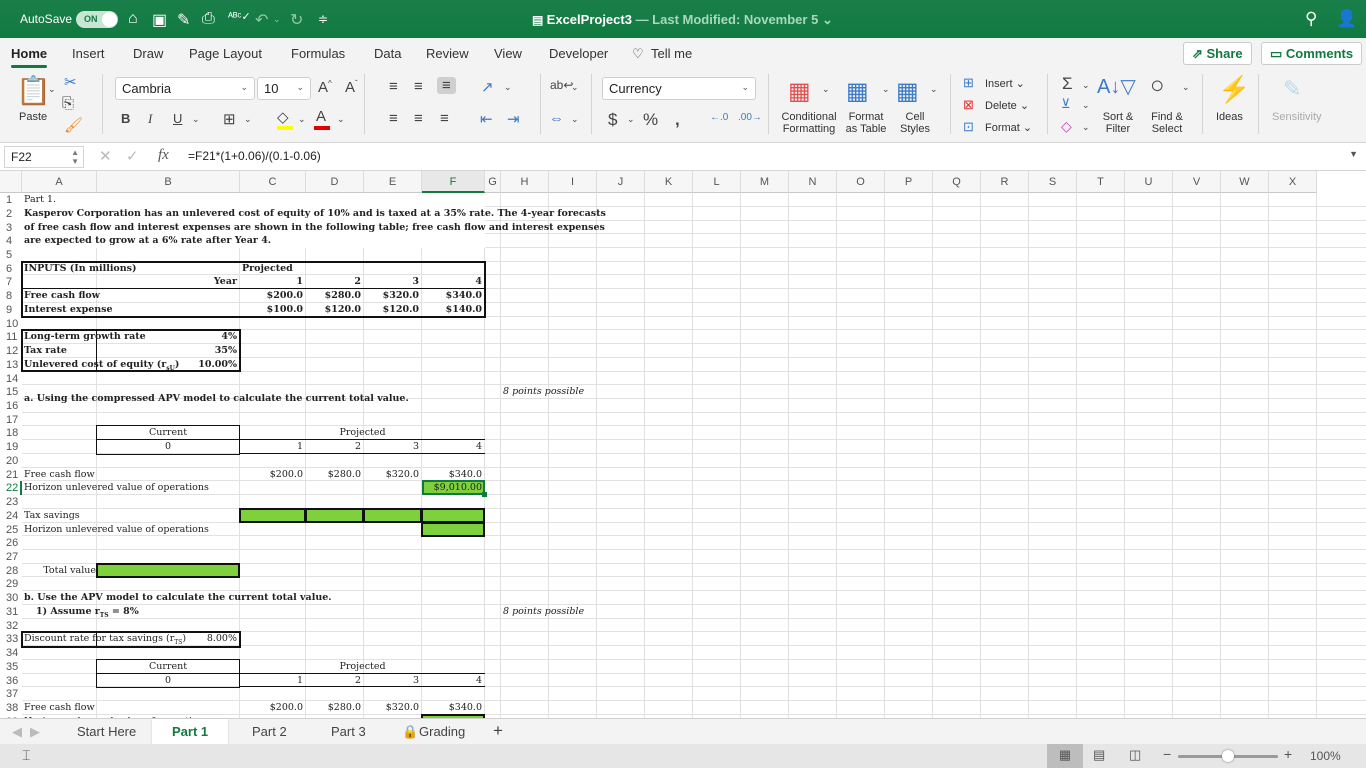 Image resolution: width=1366 pixels, height=768 pixels. I want to click on fat-dropdown-icon: ⌄, so click(886, 89).